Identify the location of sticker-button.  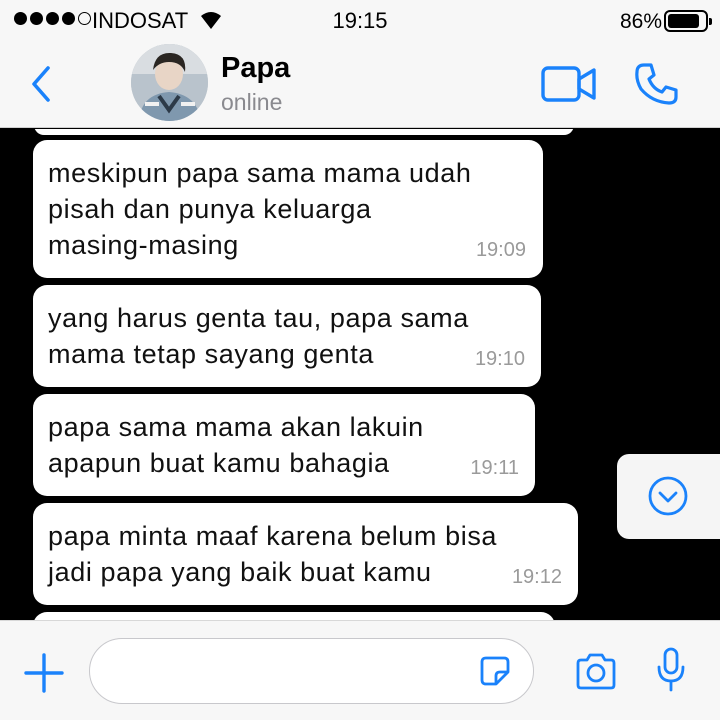
(495, 673).